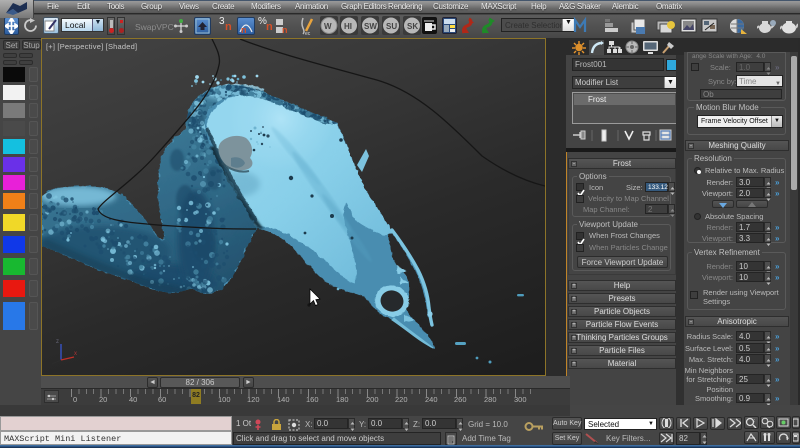 The height and width of the screenshot is (448, 800). I want to click on svg-text: W, so click(328, 26).